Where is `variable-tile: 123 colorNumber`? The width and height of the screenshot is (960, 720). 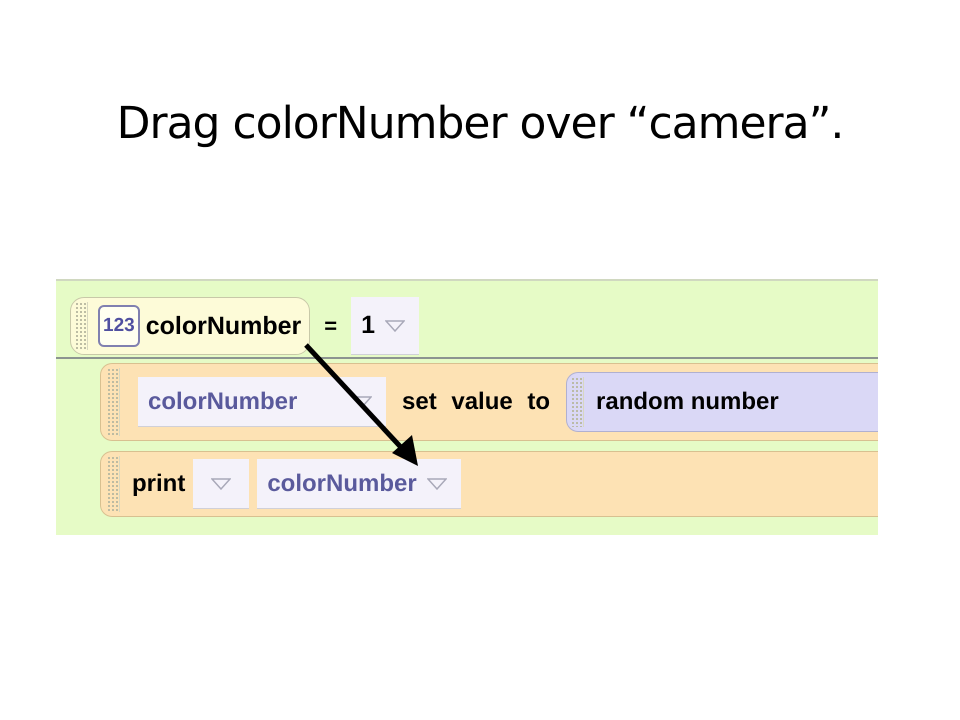
variable-tile: 123 colorNumber is located at coordinates (190, 326).